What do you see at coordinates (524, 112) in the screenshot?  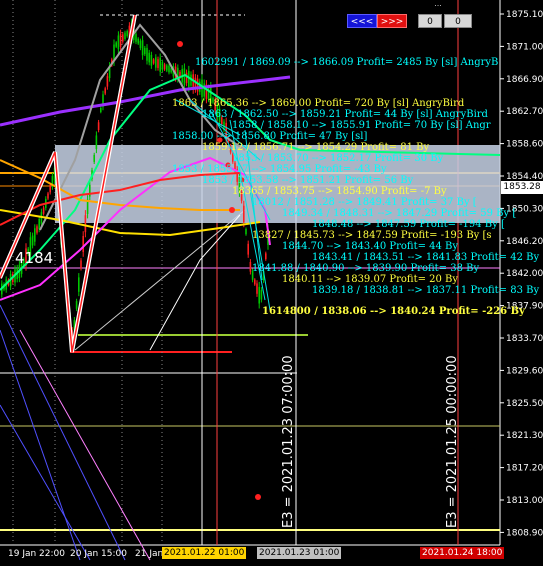 I see `price-label: 1862.70` at bounding box center [524, 112].